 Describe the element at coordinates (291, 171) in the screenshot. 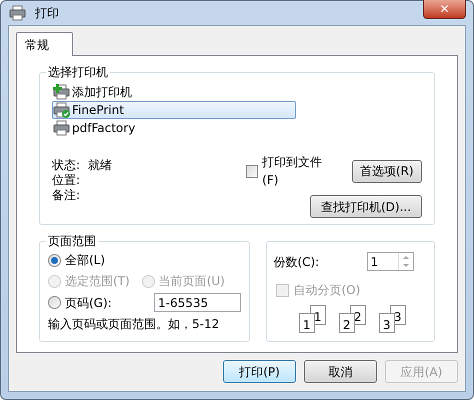

I see `print-to-file-checkbox: 打印到文件(F)` at that location.